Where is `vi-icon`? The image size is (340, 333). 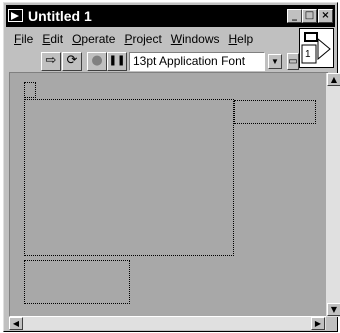
vi-icon is located at coordinates (316, 48).